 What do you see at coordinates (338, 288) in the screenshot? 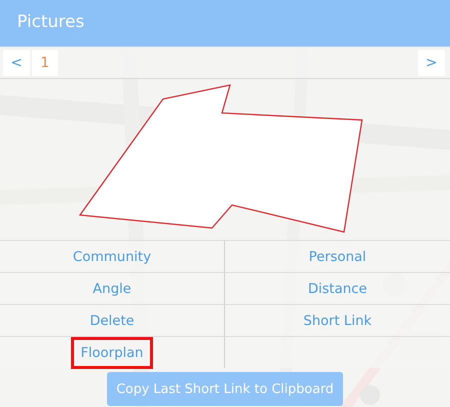
I see `action-button: Distance` at bounding box center [338, 288].